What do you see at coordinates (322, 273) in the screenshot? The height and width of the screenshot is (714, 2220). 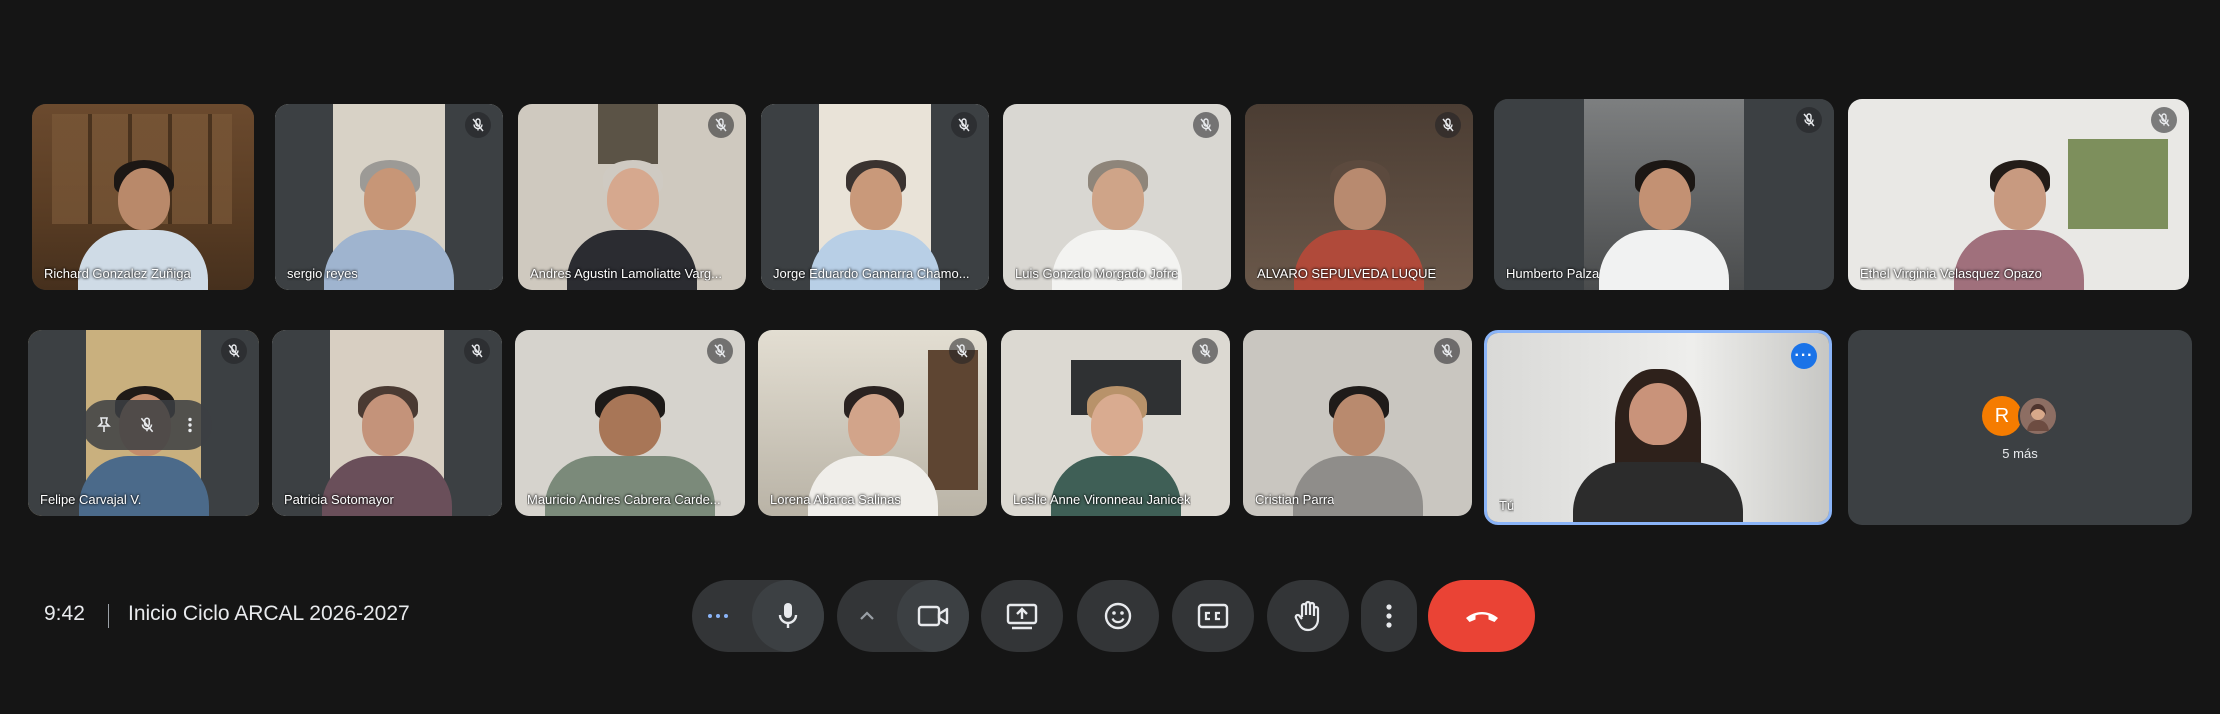 I see `participant-name: sergio reyes` at bounding box center [322, 273].